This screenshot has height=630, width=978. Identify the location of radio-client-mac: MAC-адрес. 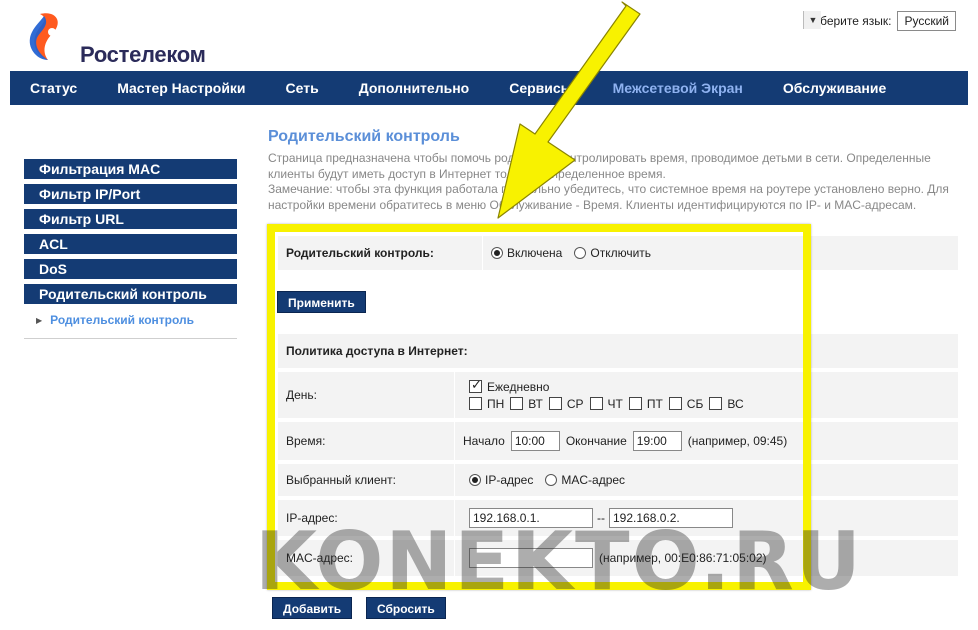
(585, 480).